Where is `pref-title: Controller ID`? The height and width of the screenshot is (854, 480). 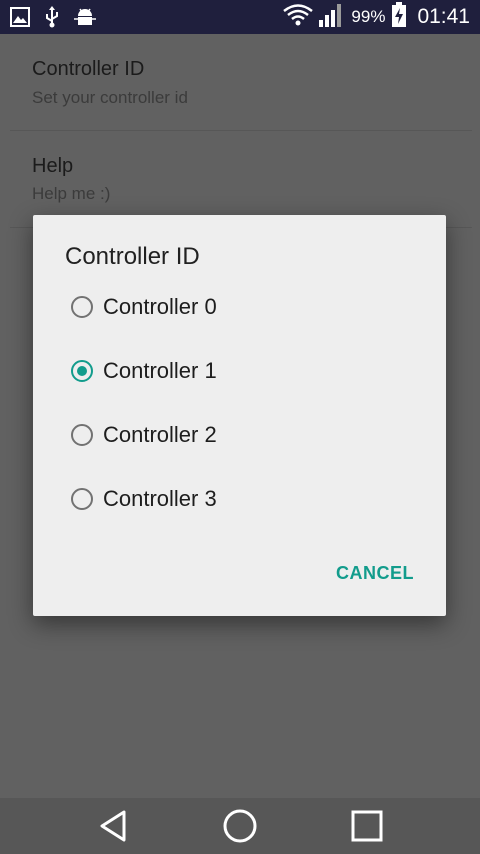
pref-title: Controller ID is located at coordinates (88, 69).